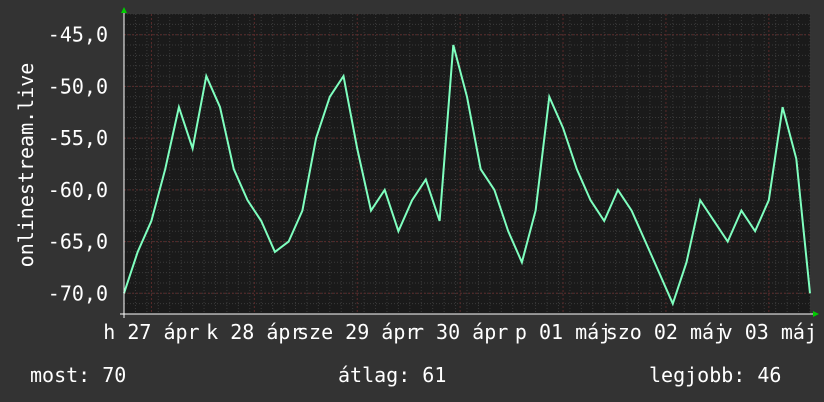 This screenshot has width=824, height=402. I want to click on y-tick-label: -45,0, so click(78, 35).